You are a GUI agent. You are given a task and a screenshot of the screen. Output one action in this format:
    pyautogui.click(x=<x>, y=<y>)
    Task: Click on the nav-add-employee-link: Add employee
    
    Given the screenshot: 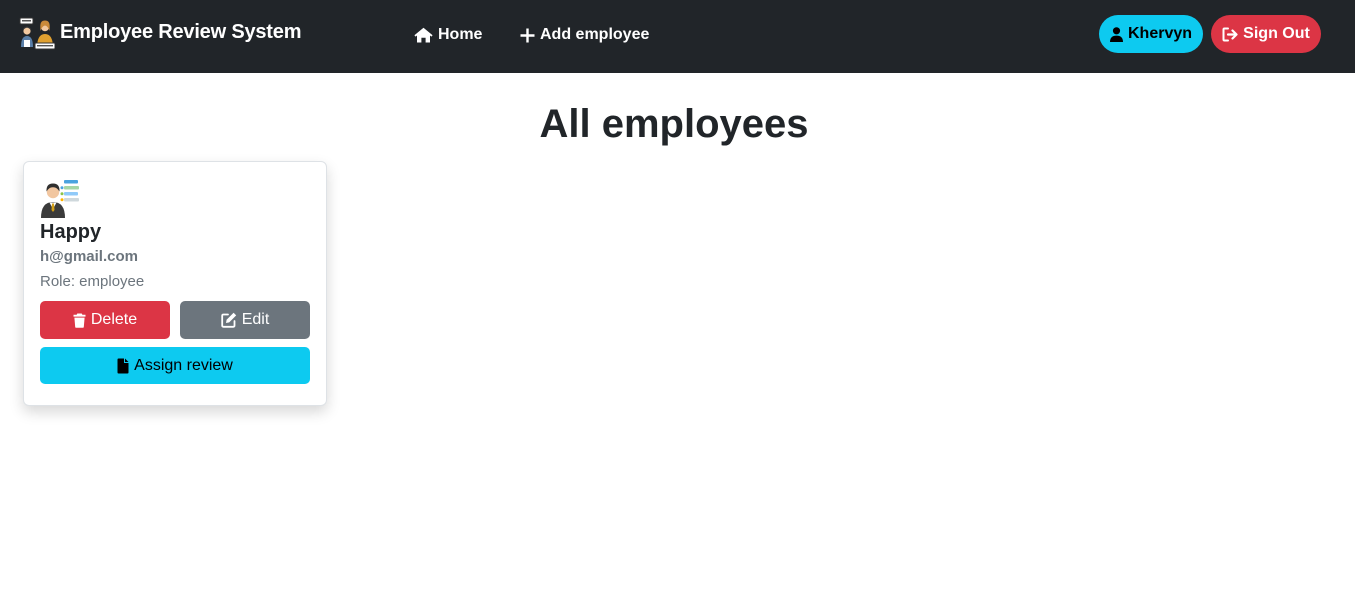 What is the action you would take?
    pyautogui.click(x=584, y=35)
    